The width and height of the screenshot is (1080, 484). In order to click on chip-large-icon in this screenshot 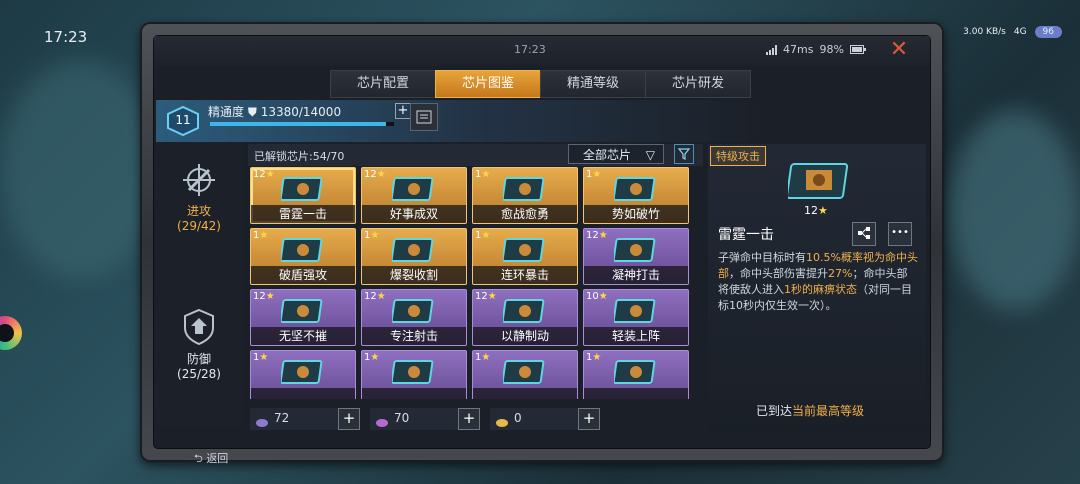, I will do `click(819, 181)`.